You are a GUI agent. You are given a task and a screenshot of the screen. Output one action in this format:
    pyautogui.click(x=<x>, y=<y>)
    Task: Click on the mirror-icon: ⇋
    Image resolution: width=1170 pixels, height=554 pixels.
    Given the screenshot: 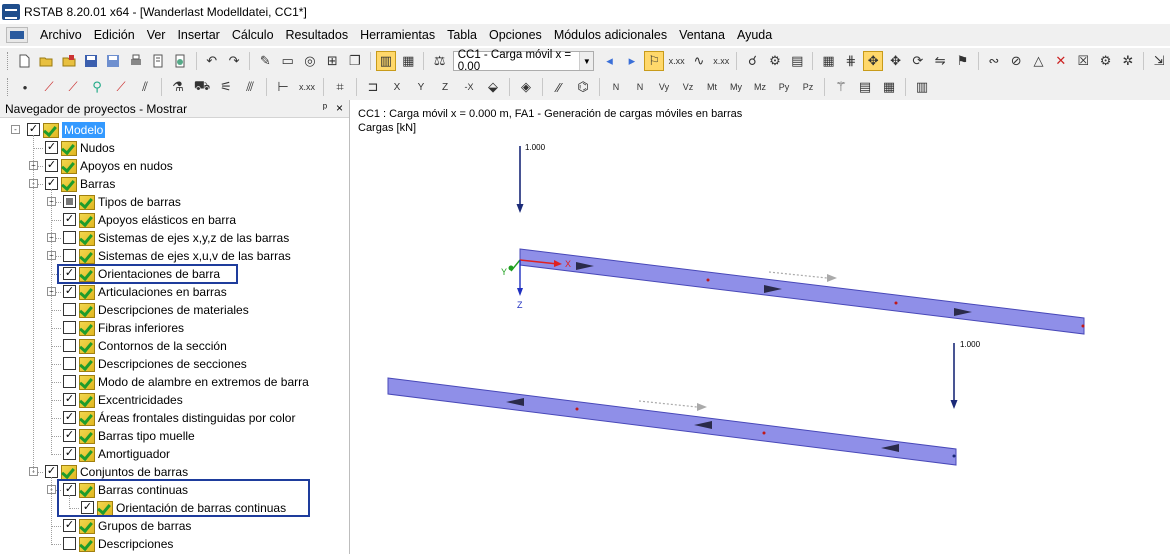 What is the action you would take?
    pyautogui.click(x=940, y=61)
    